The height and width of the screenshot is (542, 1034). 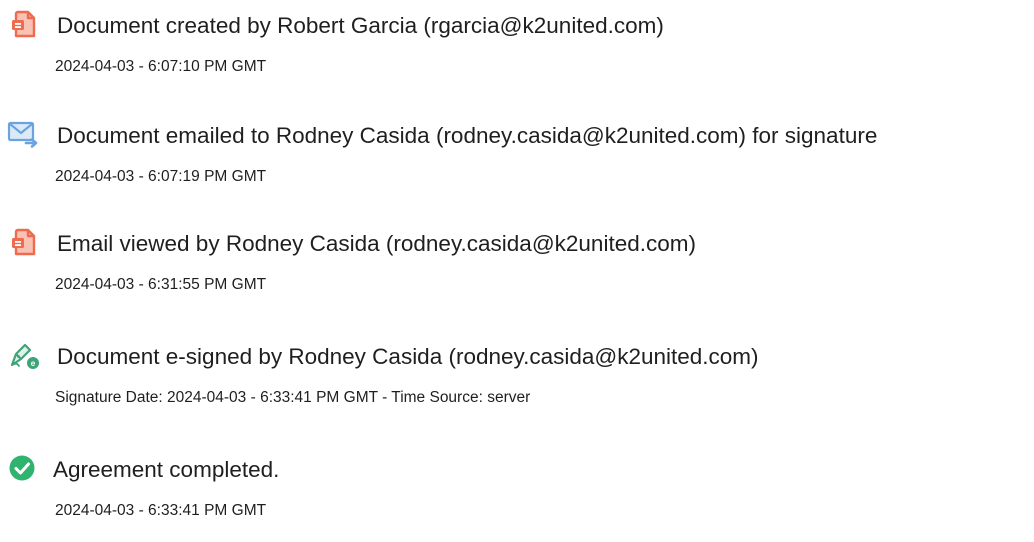 What do you see at coordinates (23, 468) in the screenshot?
I see `check-circle-icon` at bounding box center [23, 468].